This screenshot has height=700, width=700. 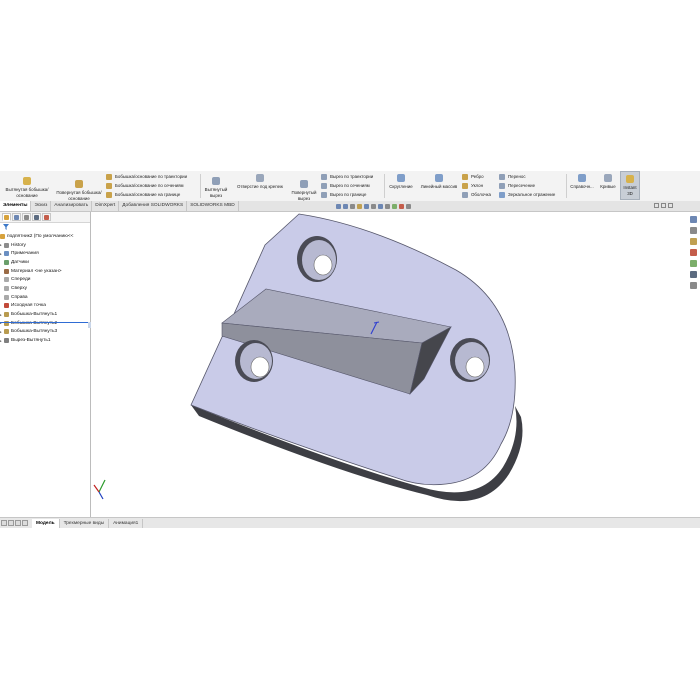 I want to click on design-library-icon, so click(x=693, y=230).